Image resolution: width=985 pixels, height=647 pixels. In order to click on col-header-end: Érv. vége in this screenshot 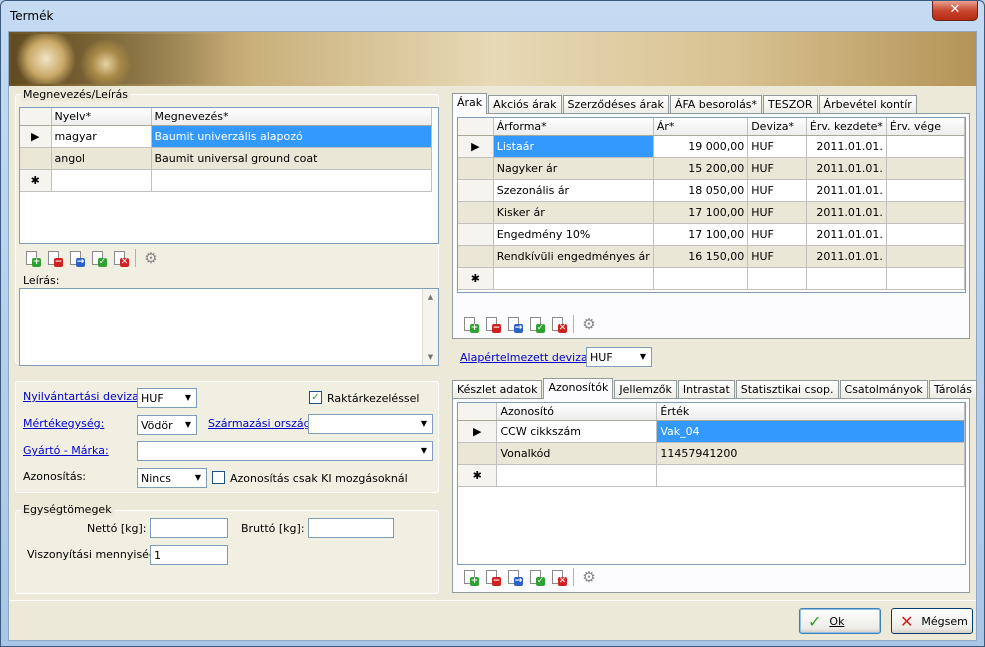, I will do `click(925, 127)`.